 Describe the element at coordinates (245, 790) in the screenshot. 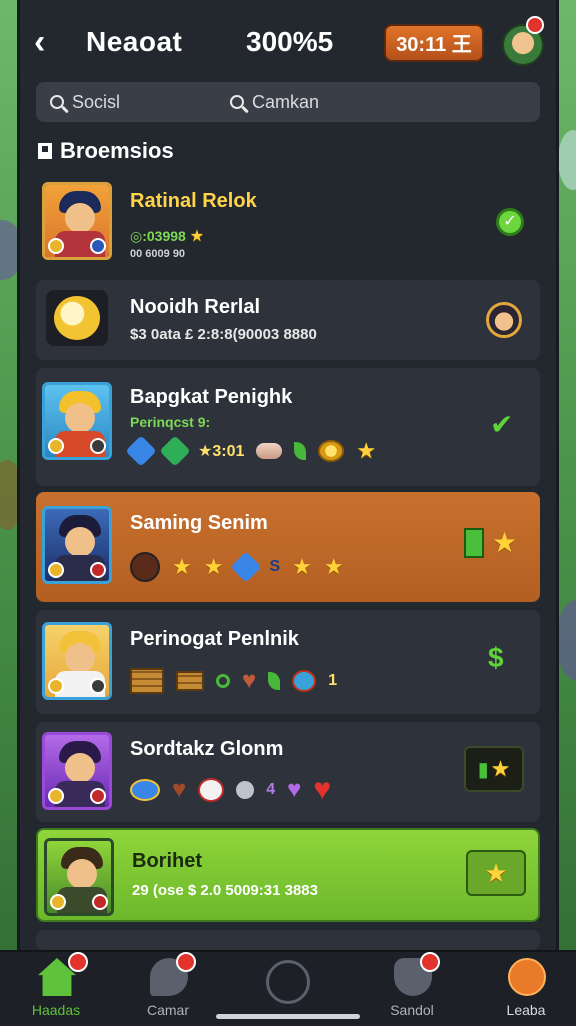

I see `pearl-icon` at that location.